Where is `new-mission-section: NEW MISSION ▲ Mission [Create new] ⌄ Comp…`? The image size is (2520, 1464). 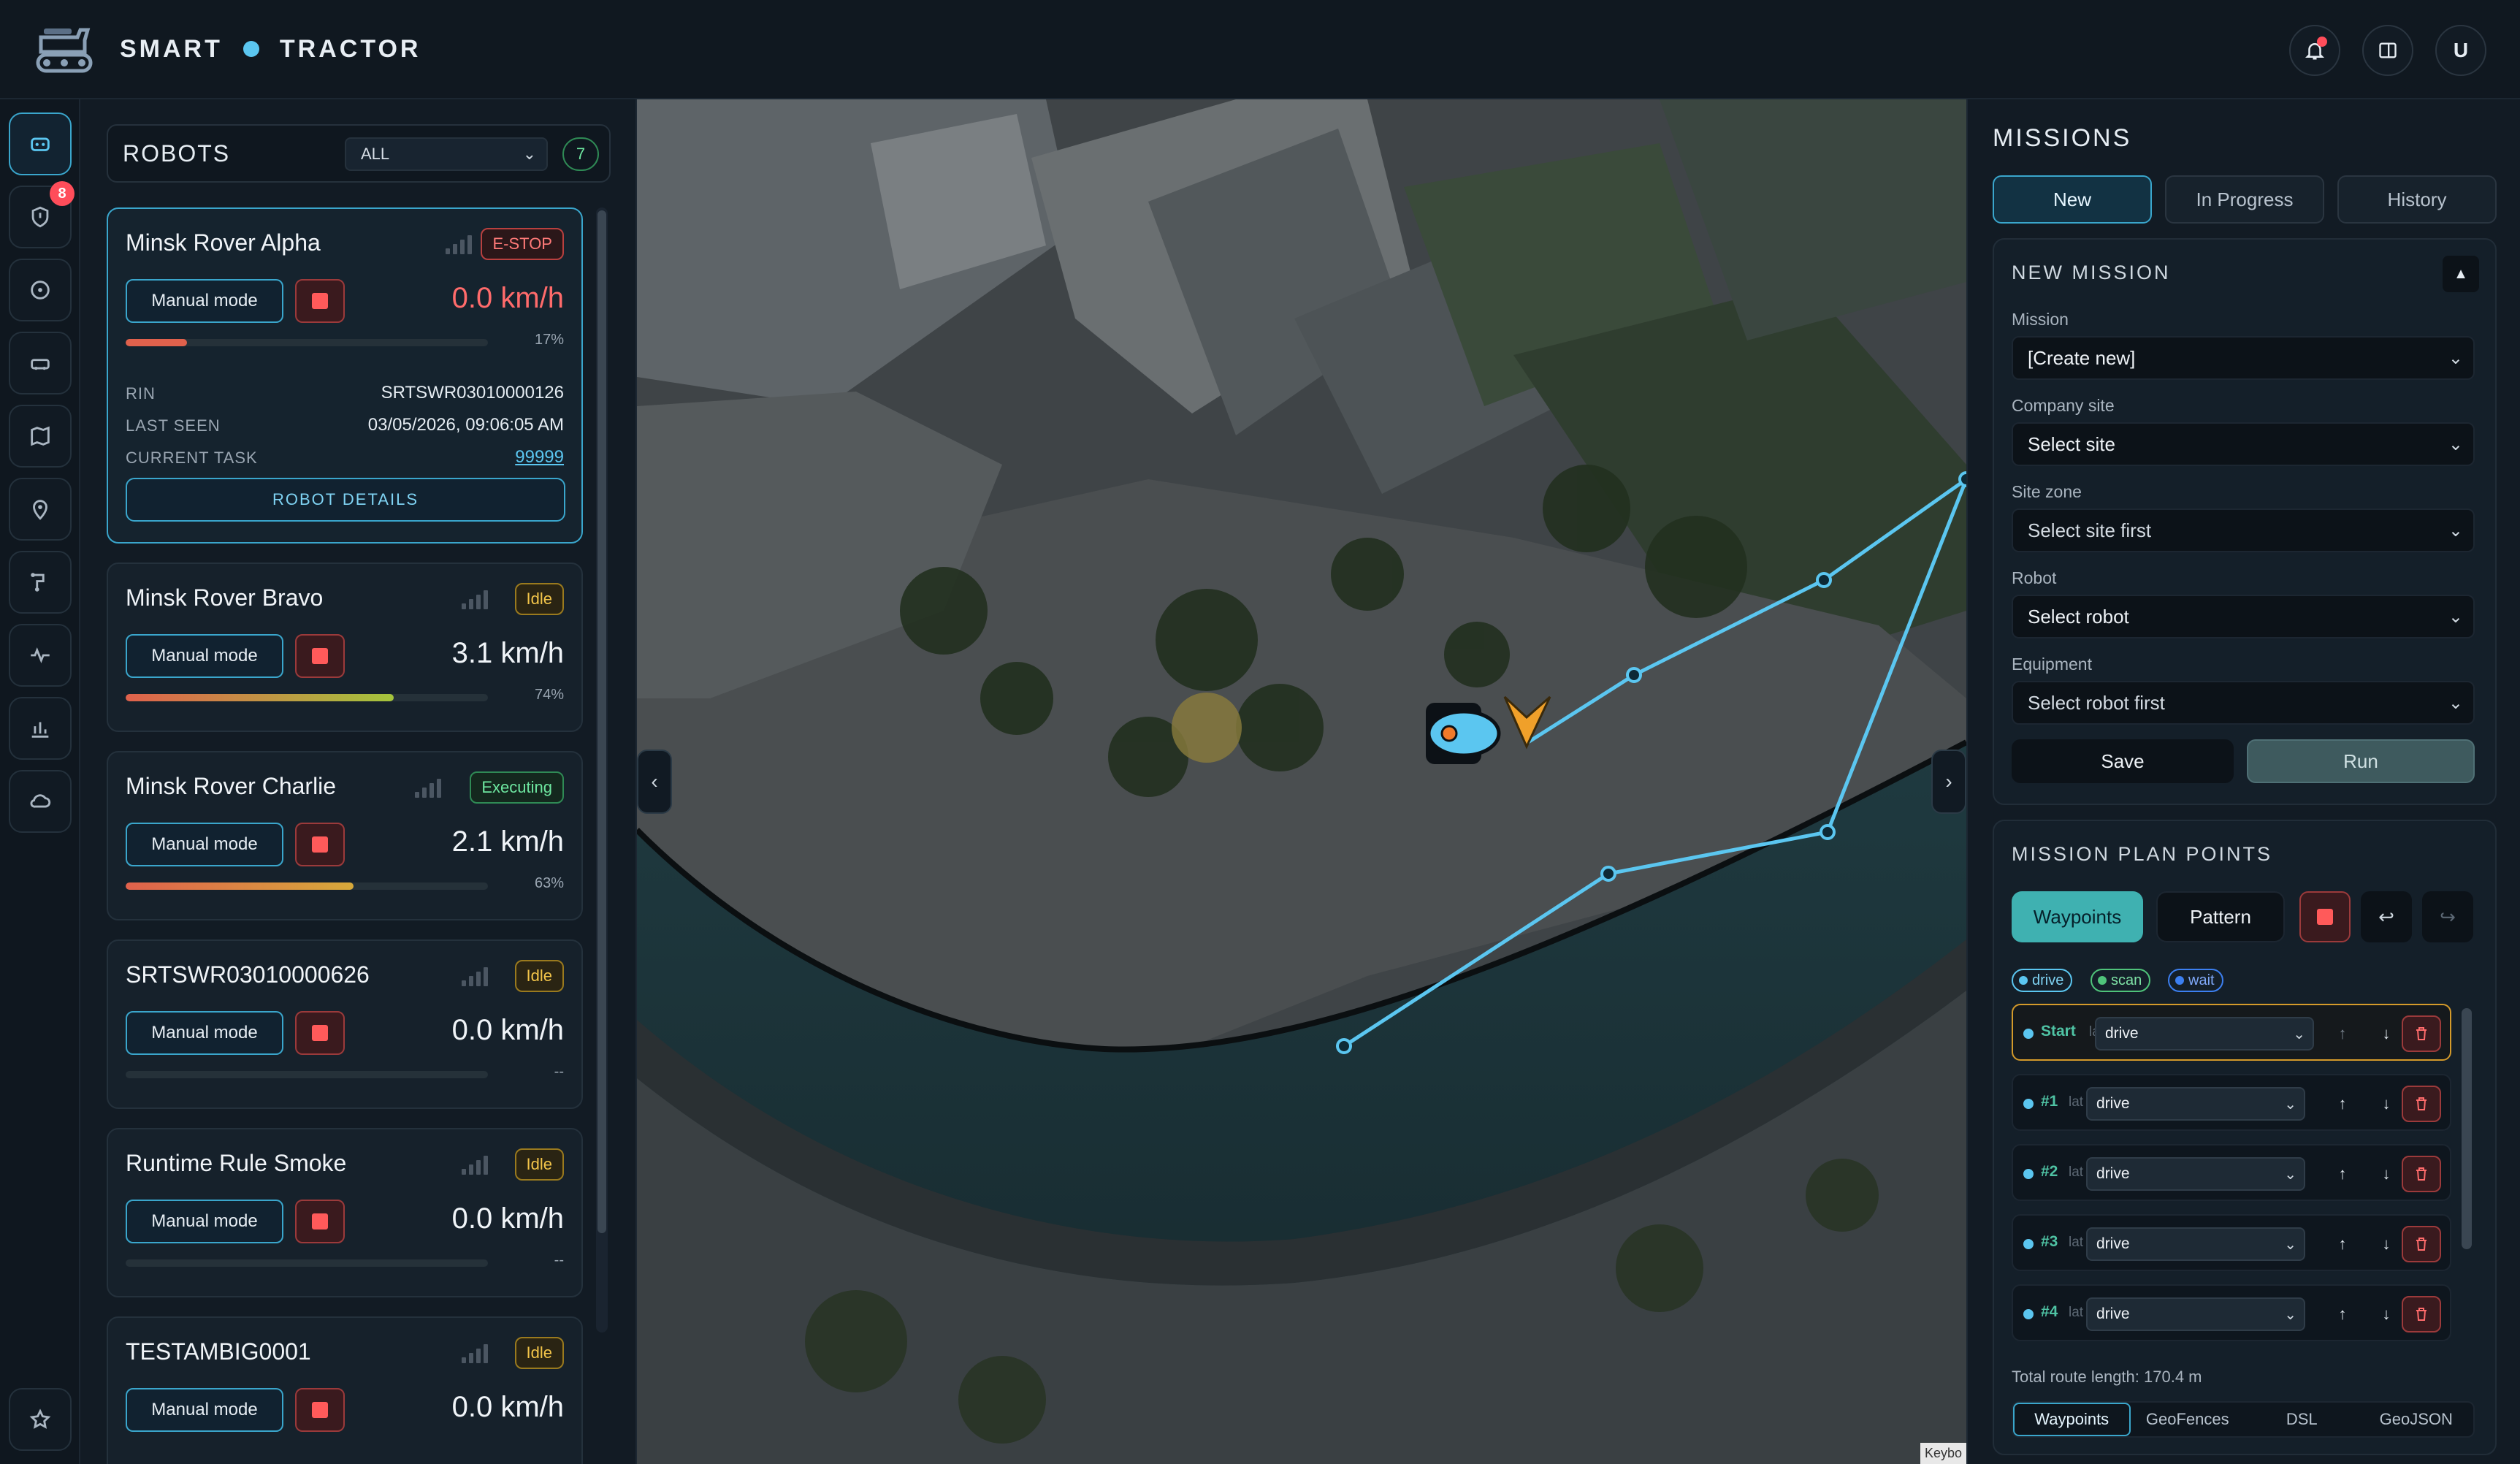 new-mission-section: NEW MISSION ▲ Mission [Create new] ⌄ Comp… is located at coordinates (2245, 521).